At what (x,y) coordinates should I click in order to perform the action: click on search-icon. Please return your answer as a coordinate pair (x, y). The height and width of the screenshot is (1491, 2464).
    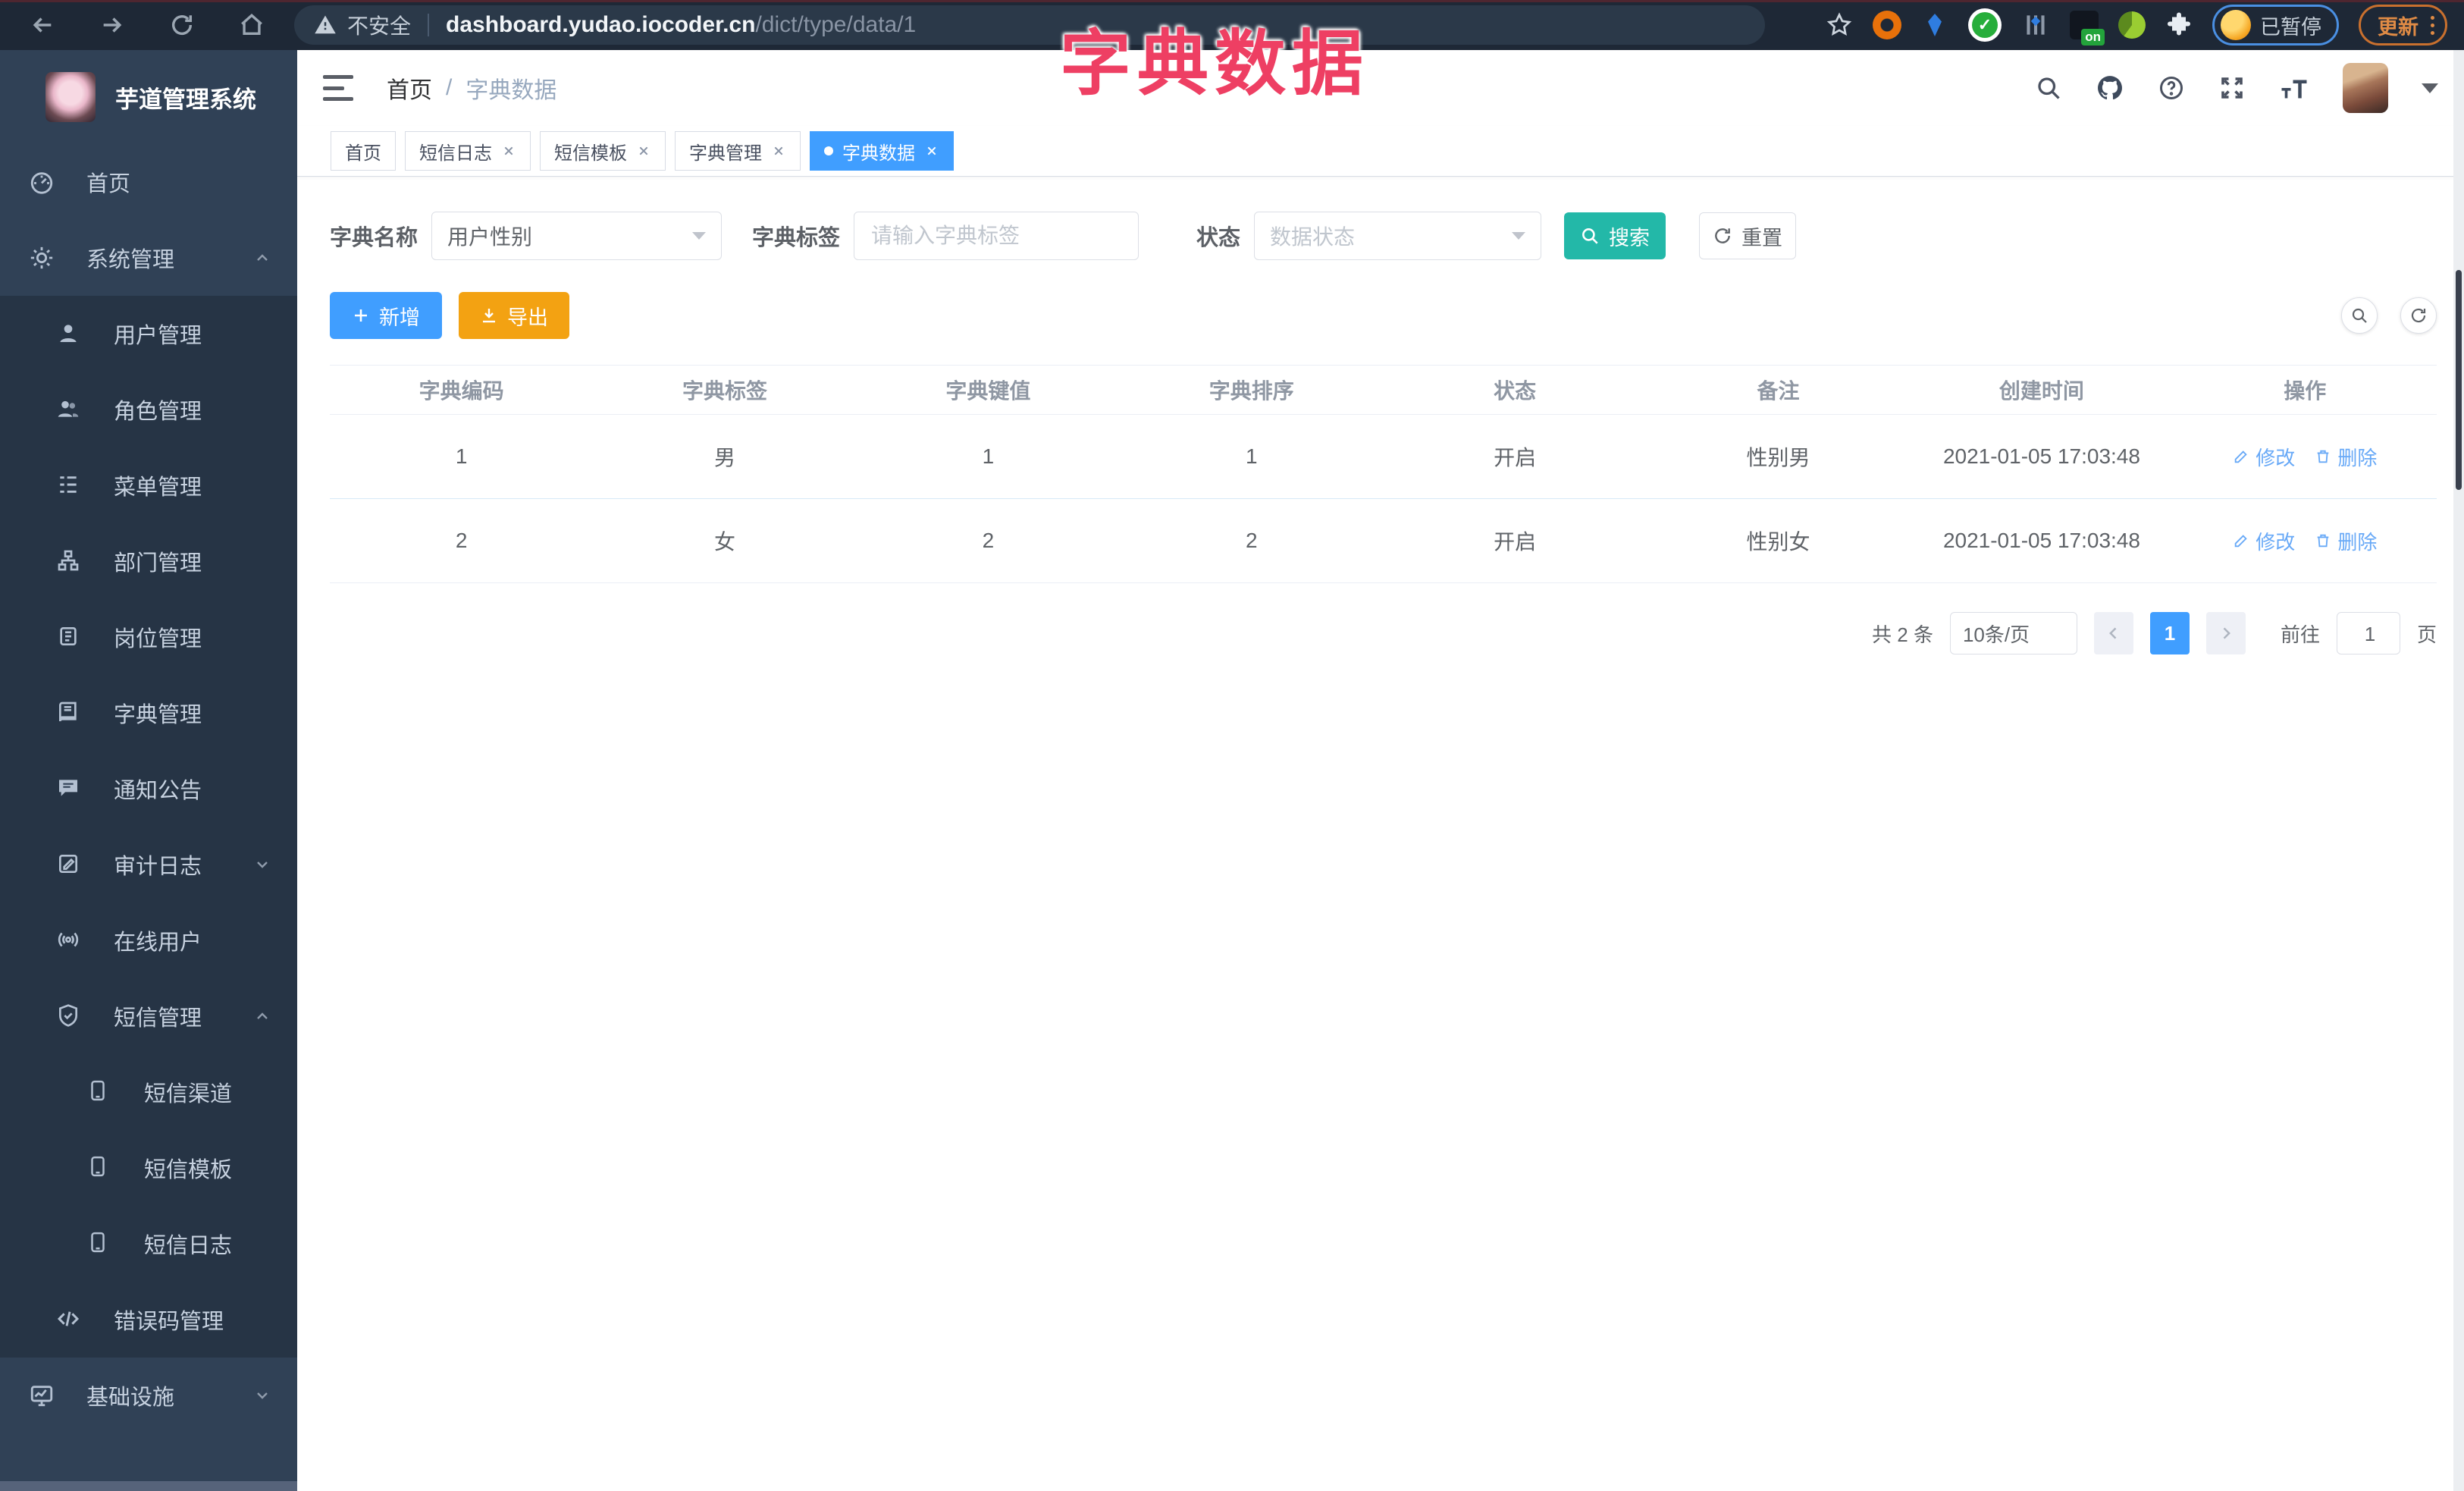
    Looking at the image, I should click on (2049, 88).